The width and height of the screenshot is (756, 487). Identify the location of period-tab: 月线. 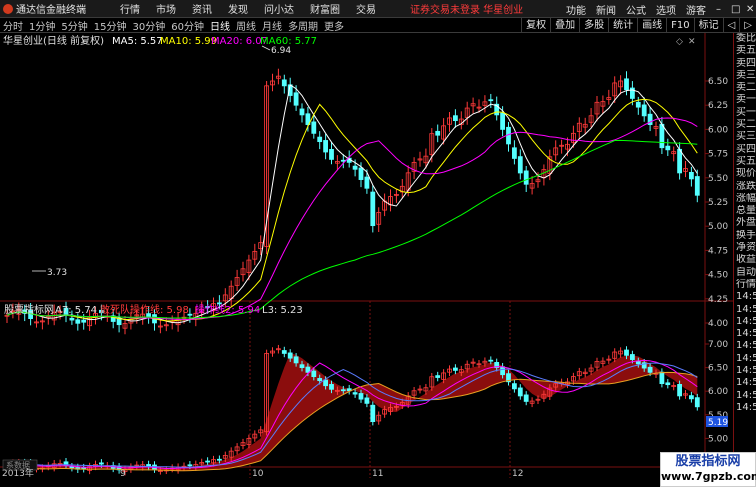
(272, 25).